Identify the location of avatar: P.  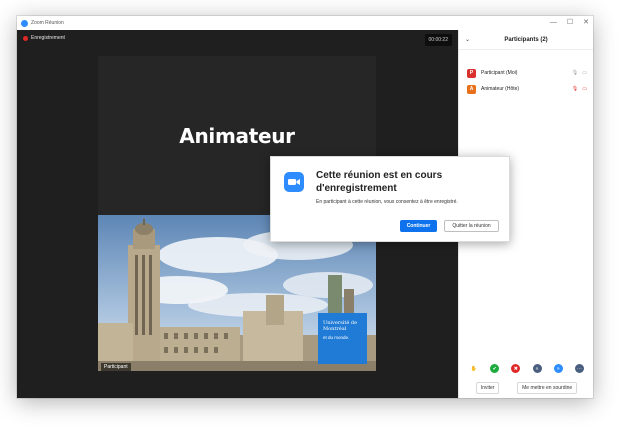
(471, 73).